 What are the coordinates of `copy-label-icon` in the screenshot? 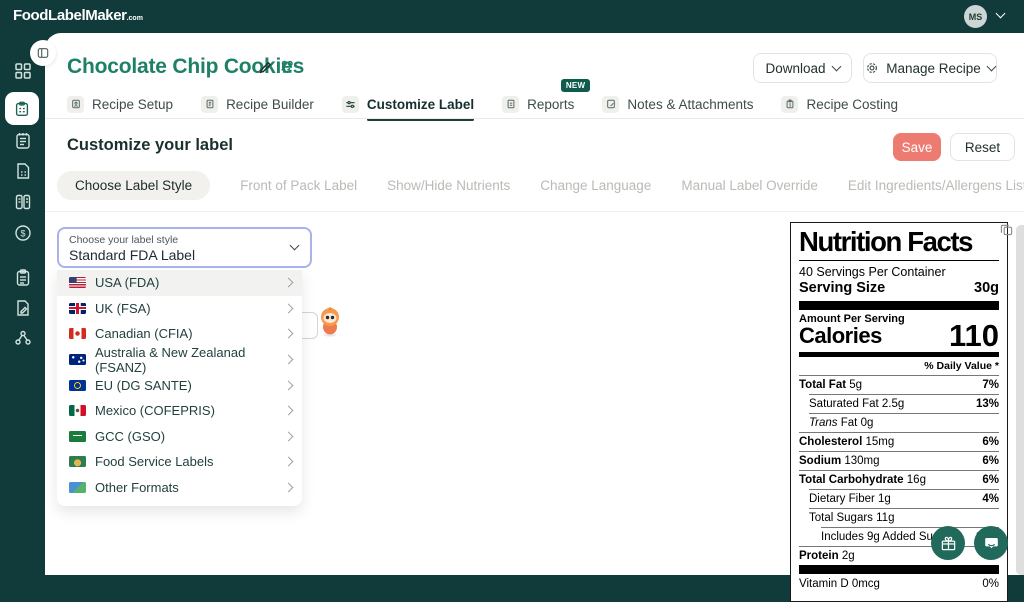 It's located at (1006, 229).